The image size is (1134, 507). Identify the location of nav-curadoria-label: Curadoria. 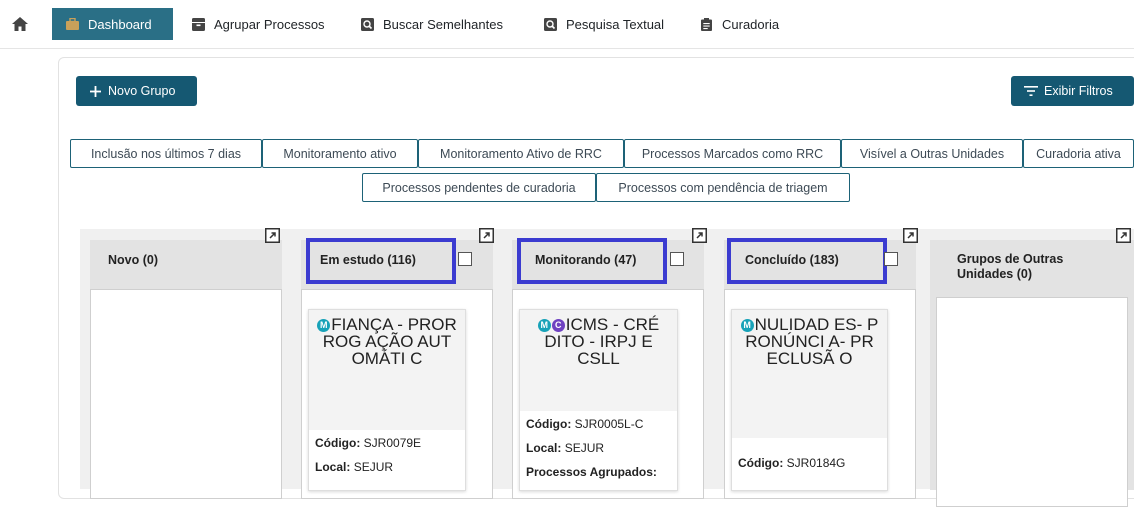
(751, 24).